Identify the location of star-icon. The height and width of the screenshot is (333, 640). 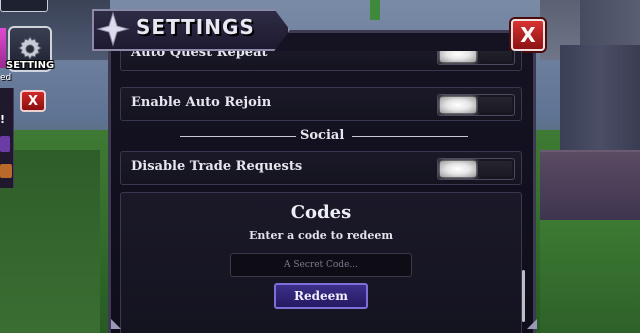
(113, 29).